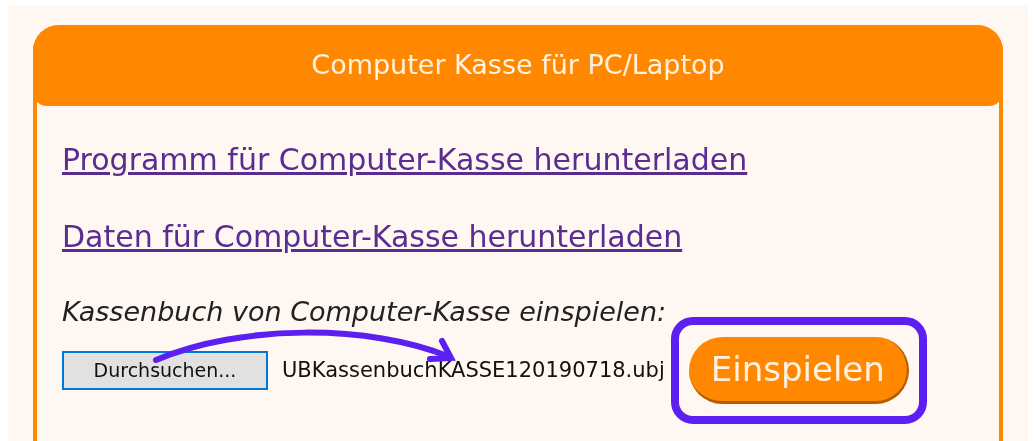 The width and height of the screenshot is (1036, 441). Describe the element at coordinates (365, 312) in the screenshot. I see `upload-label: Kassenbuch von Computer-Kasse einspielen:` at that location.